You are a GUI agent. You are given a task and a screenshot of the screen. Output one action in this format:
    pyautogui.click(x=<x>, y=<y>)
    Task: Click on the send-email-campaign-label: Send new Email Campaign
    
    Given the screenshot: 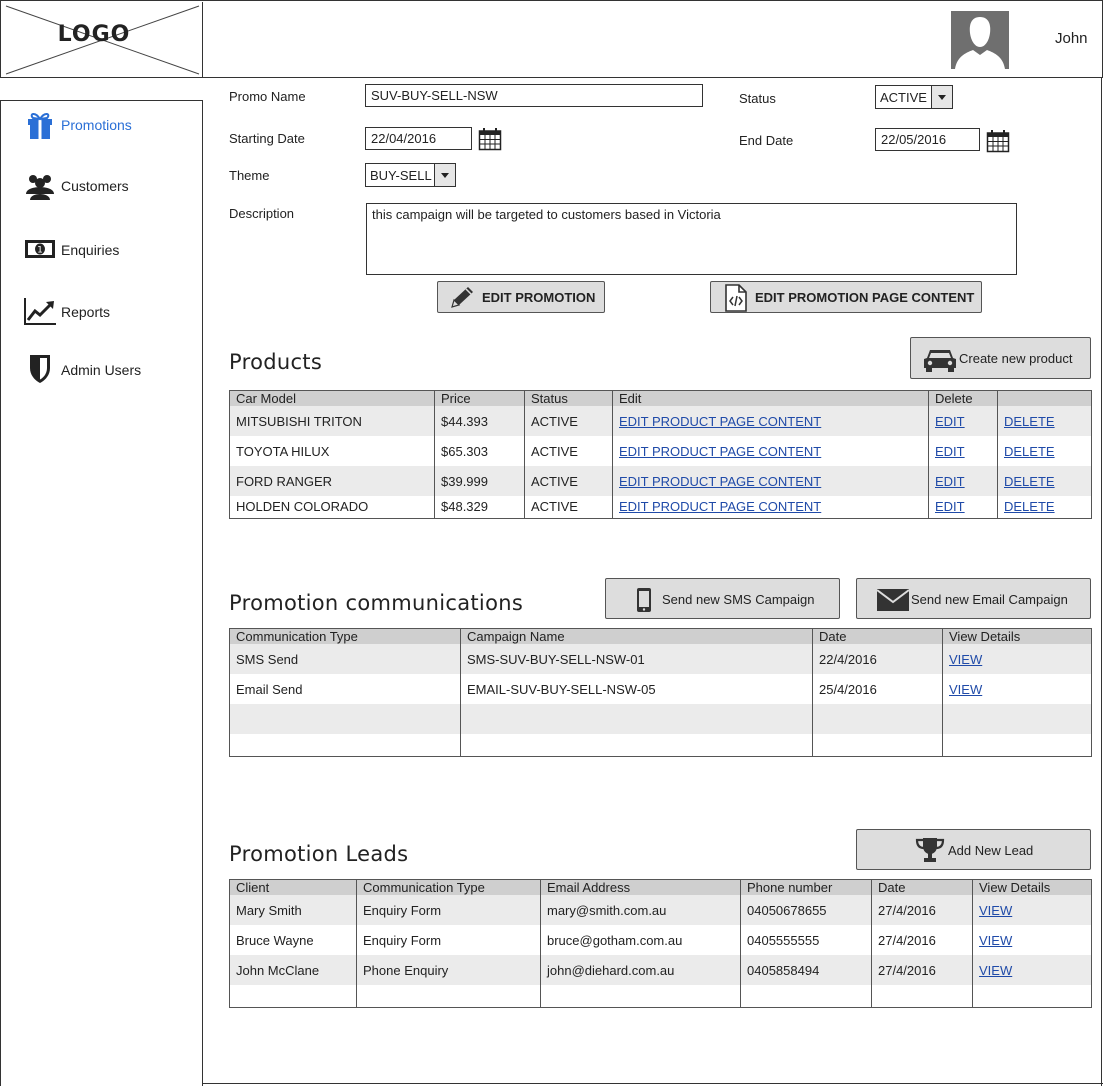 What is the action you would take?
    pyautogui.click(x=989, y=599)
    